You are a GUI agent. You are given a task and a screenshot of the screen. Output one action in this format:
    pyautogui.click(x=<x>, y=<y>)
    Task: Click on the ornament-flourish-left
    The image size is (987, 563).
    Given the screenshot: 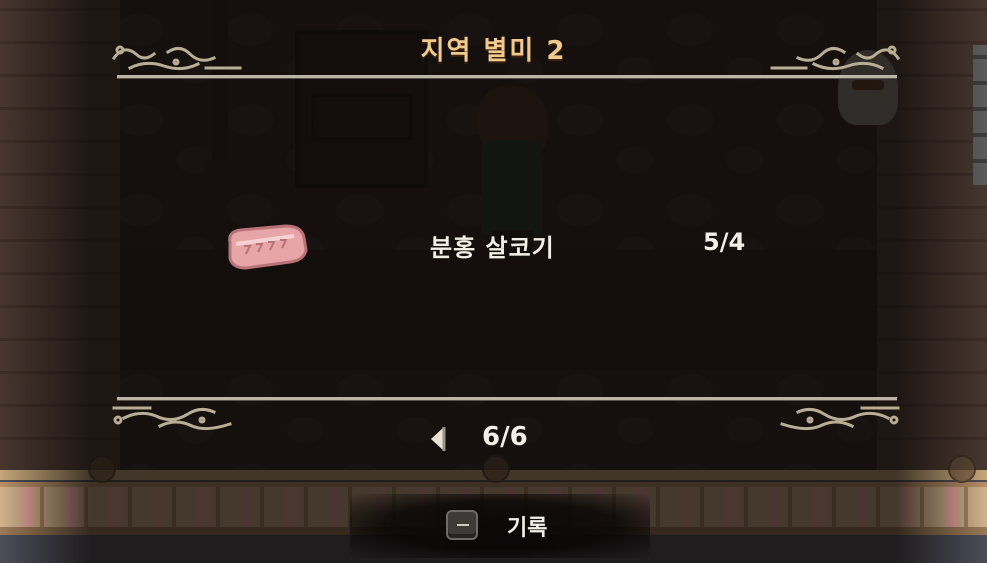 What is the action you would take?
    pyautogui.click(x=180, y=57)
    